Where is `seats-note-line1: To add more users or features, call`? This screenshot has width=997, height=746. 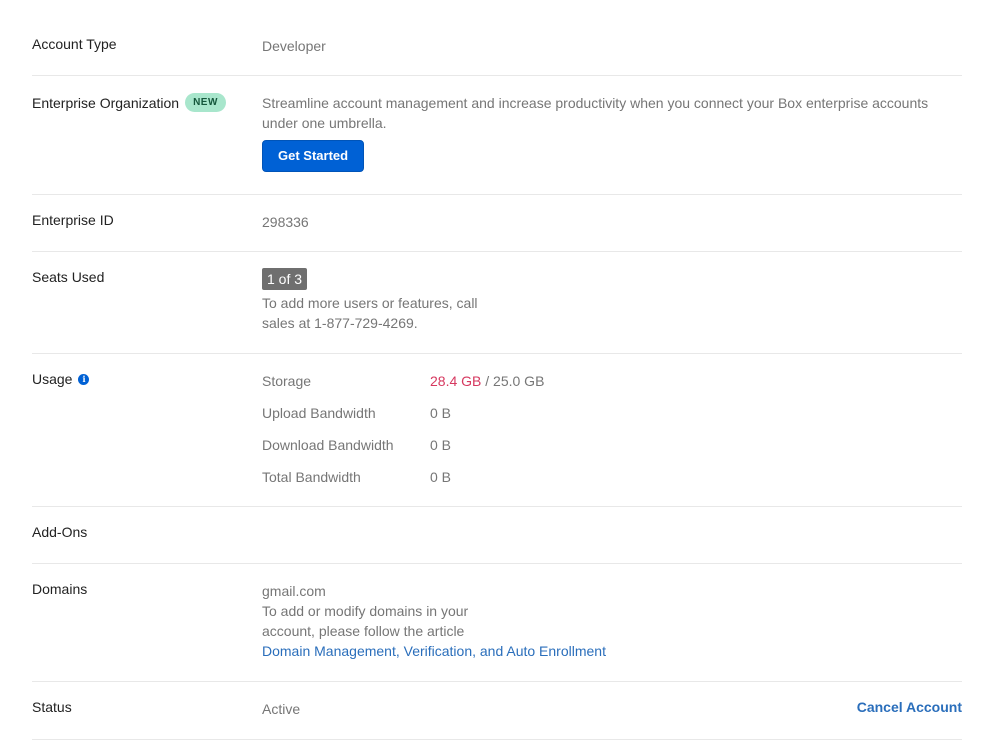
seats-note-line1: To add more users or features, call is located at coordinates (370, 303).